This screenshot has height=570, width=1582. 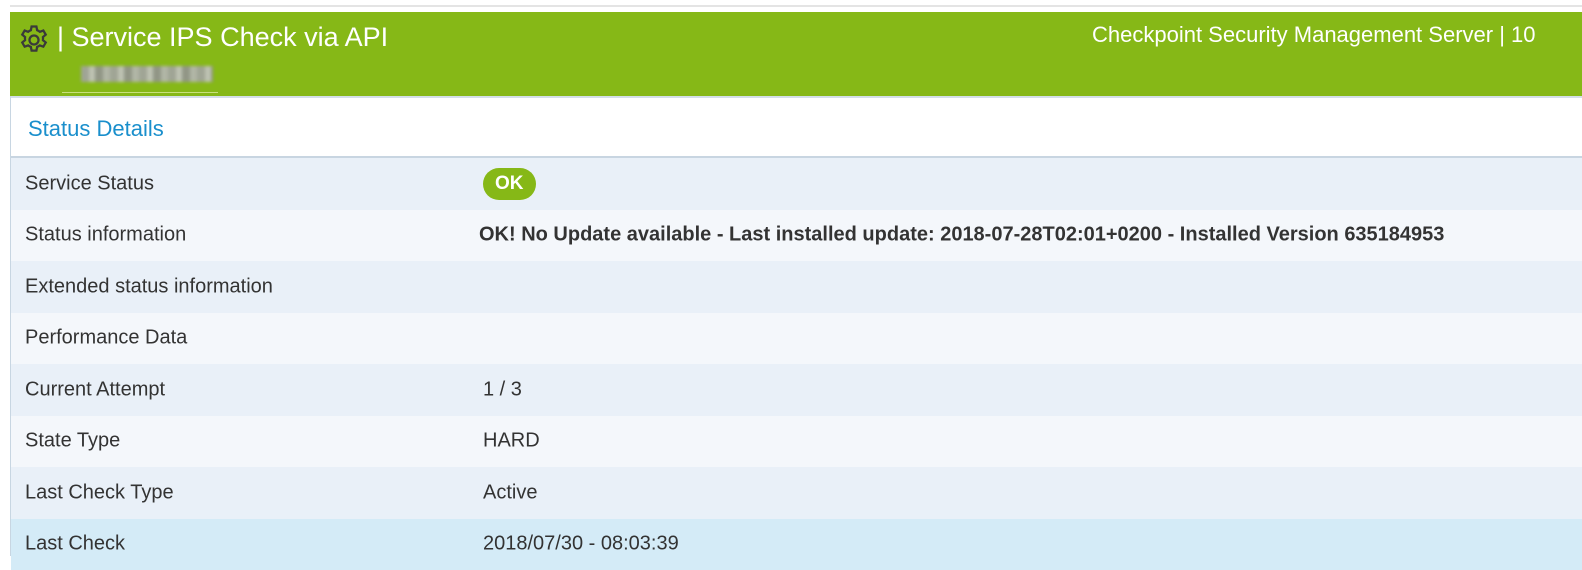 What do you see at coordinates (796, 287) in the screenshot?
I see `table-row: Extended status information` at bounding box center [796, 287].